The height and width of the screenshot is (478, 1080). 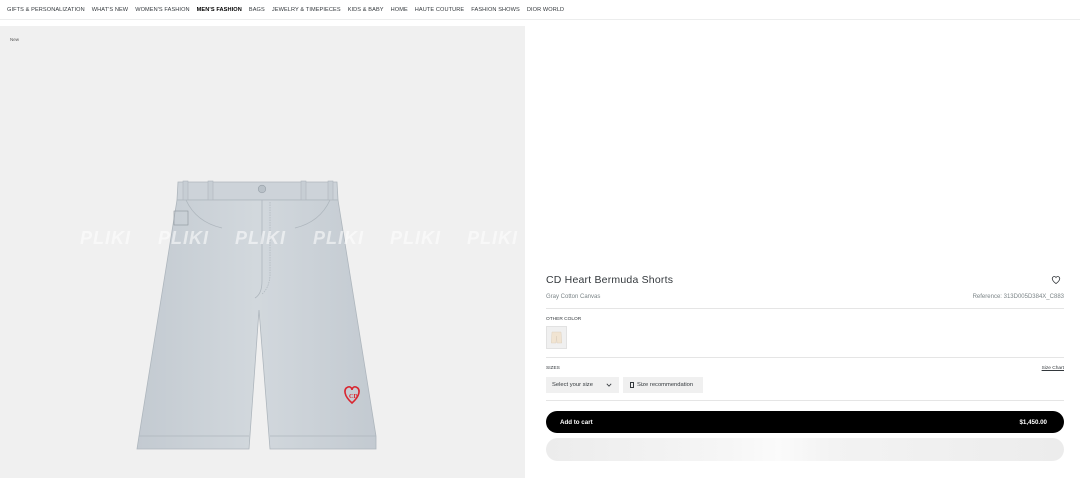 What do you see at coordinates (805, 422) in the screenshot?
I see `add-to-cart-button: Add to cart $1,450.00` at bounding box center [805, 422].